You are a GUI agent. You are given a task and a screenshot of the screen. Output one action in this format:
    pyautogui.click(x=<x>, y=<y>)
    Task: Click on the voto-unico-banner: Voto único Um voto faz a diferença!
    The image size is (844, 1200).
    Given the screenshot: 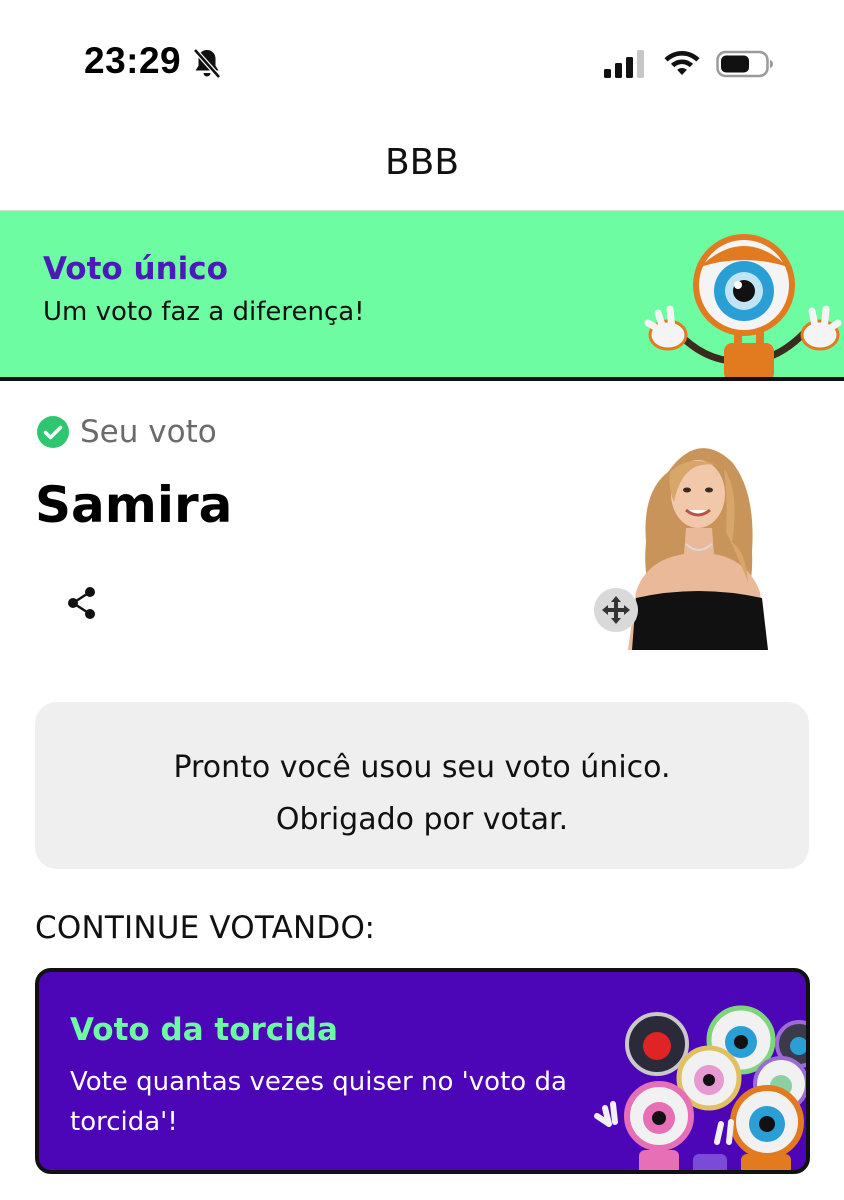 What is the action you would take?
    pyautogui.click(x=422, y=295)
    